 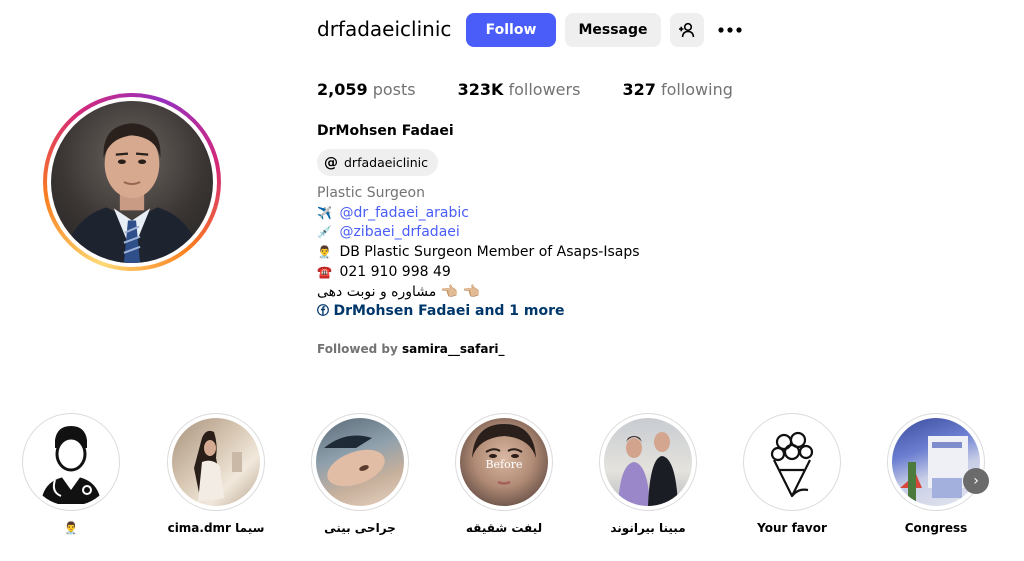 What do you see at coordinates (792, 528) in the screenshot?
I see `highlight-label: Your favor` at bounding box center [792, 528].